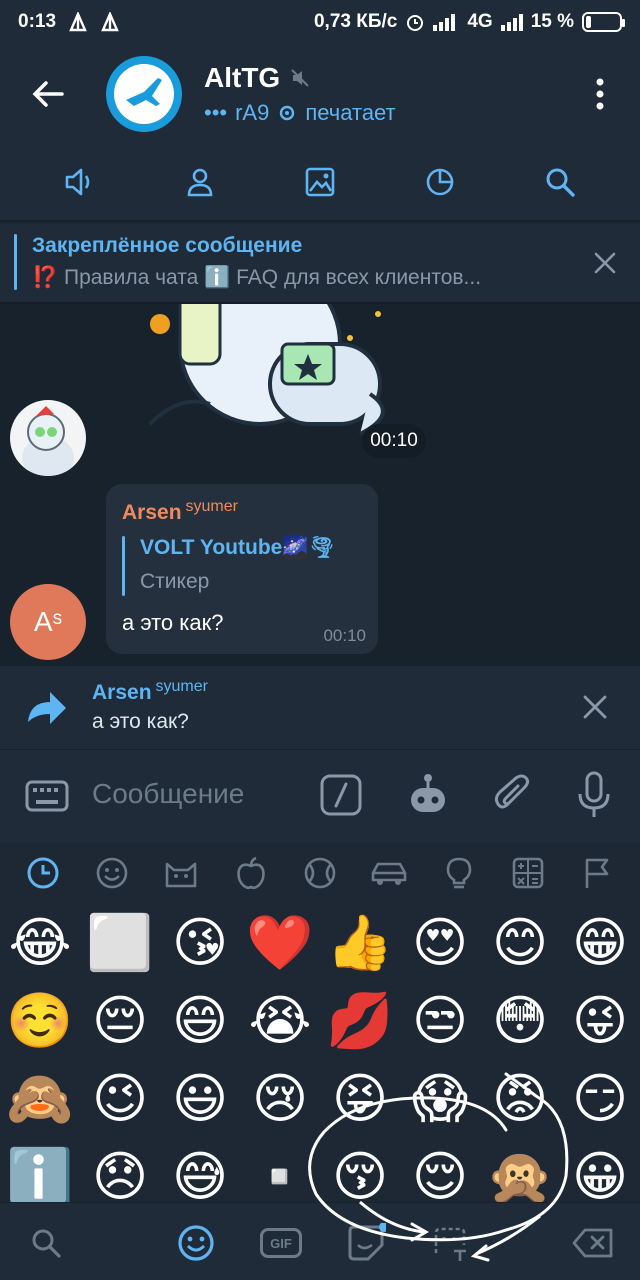 The height and width of the screenshot is (1280, 640). I want to click on ball-icon, so click(320, 873).